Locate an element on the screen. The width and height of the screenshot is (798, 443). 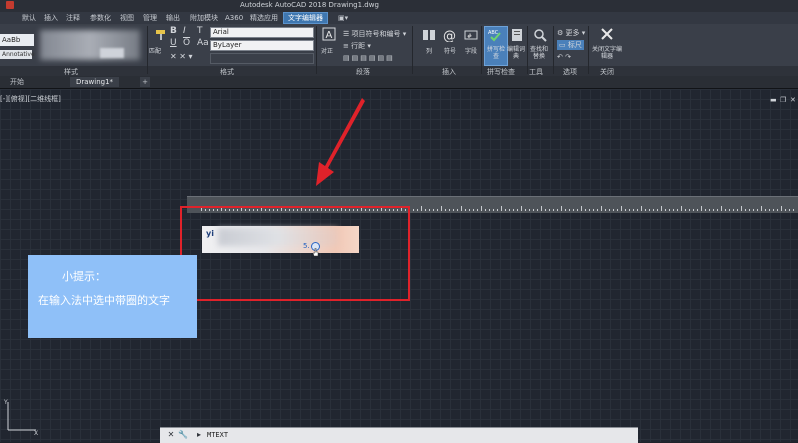
close-command-icon: ✕ is located at coordinates (171, 435).